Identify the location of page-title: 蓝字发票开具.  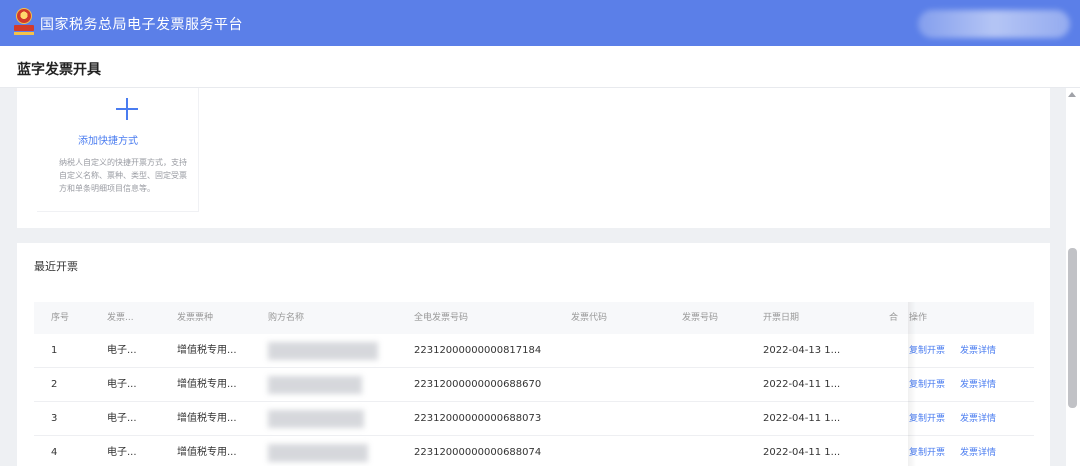
(59, 70).